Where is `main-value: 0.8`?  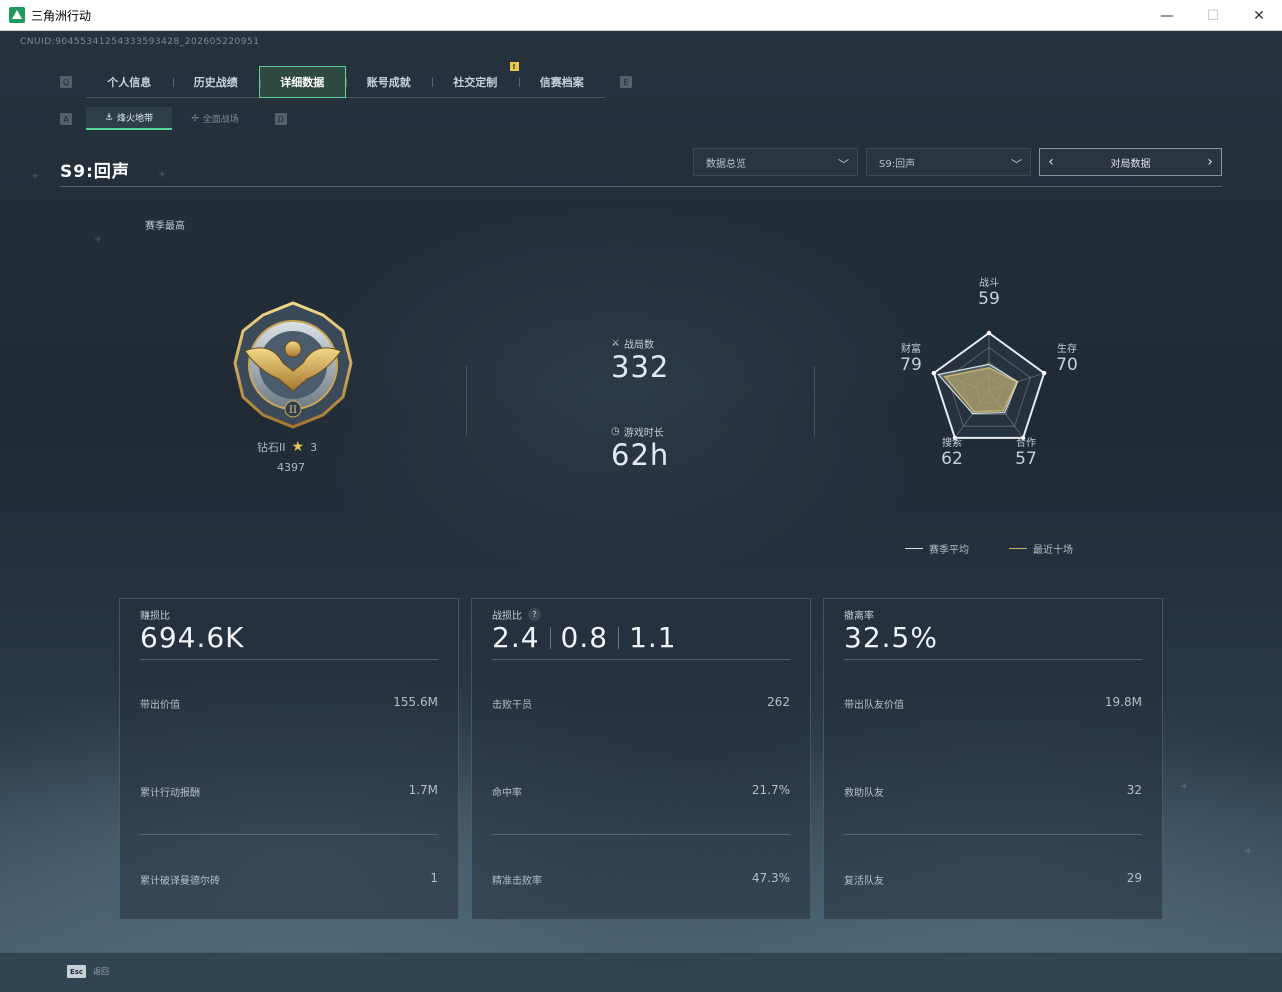 main-value: 0.8 is located at coordinates (584, 637).